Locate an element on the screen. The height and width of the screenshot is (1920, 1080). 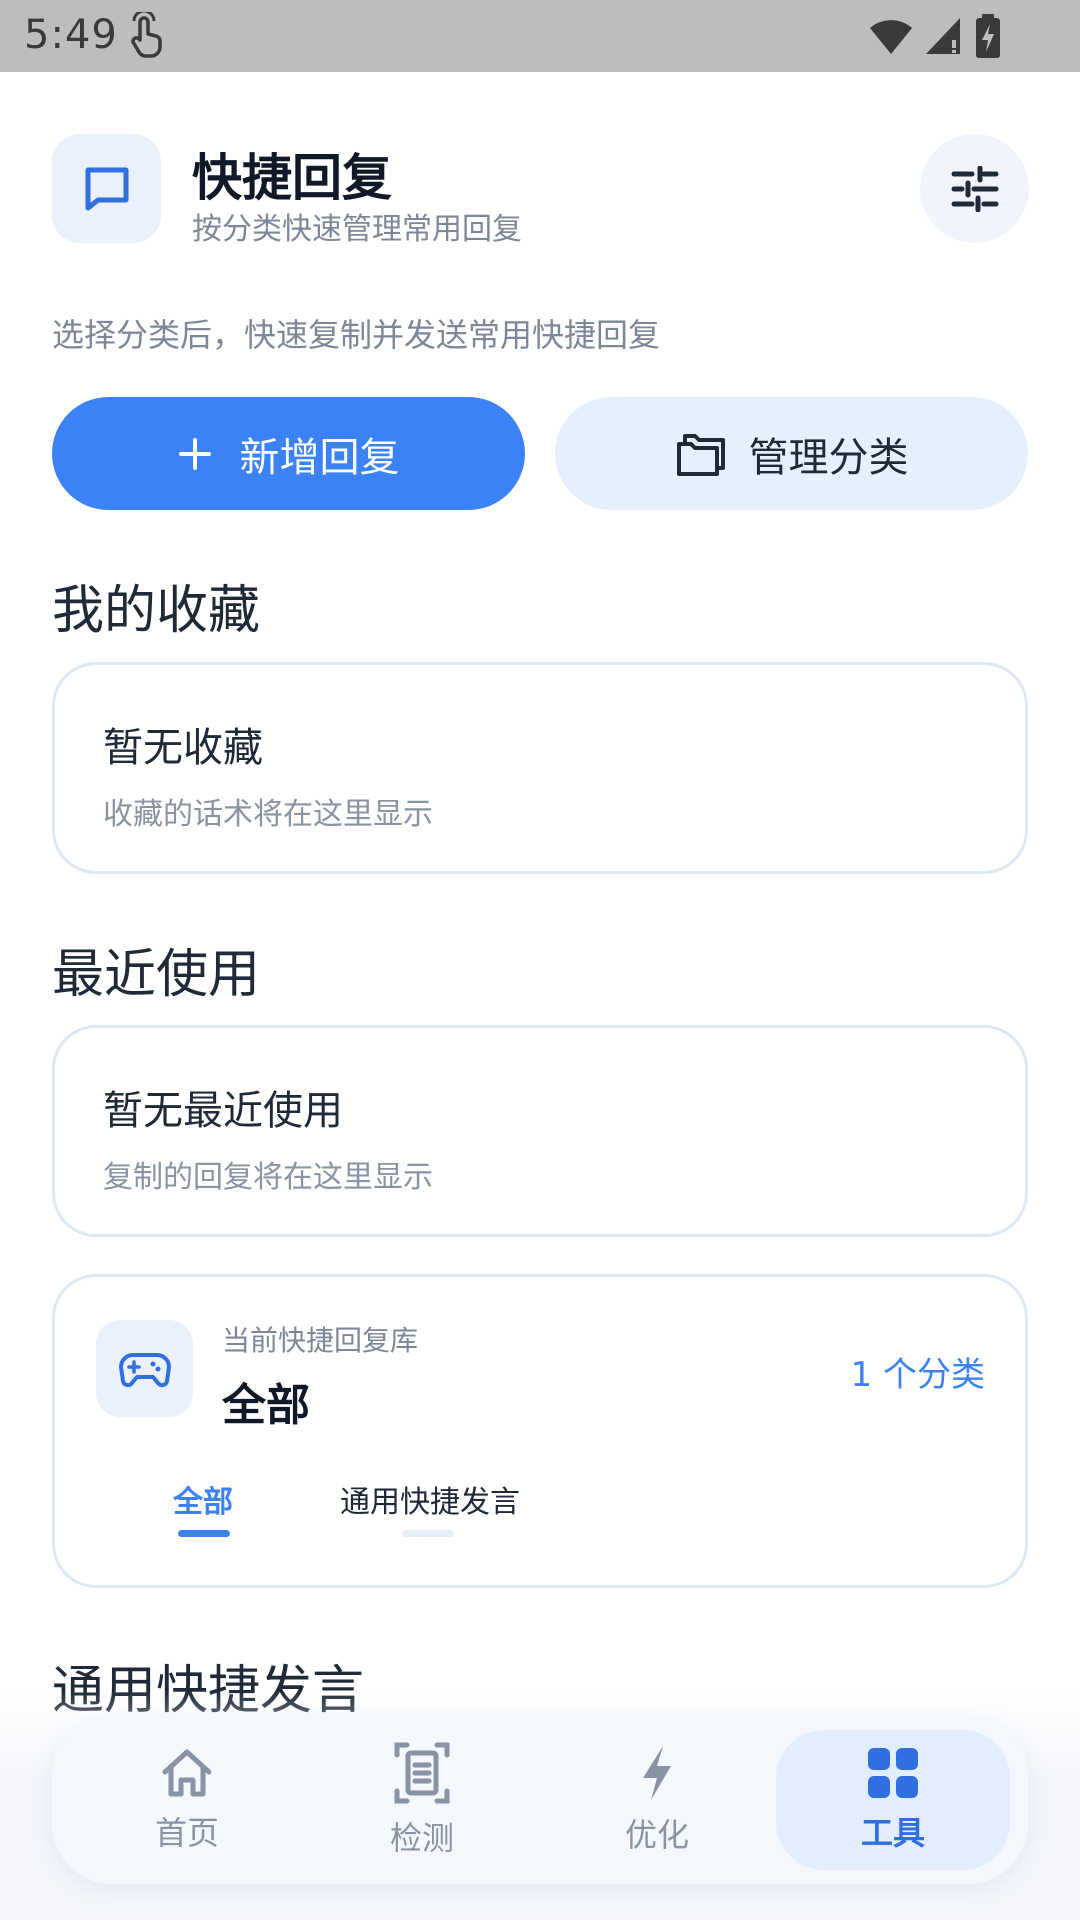
manage-categories-button: 管理分类 is located at coordinates (791, 453).